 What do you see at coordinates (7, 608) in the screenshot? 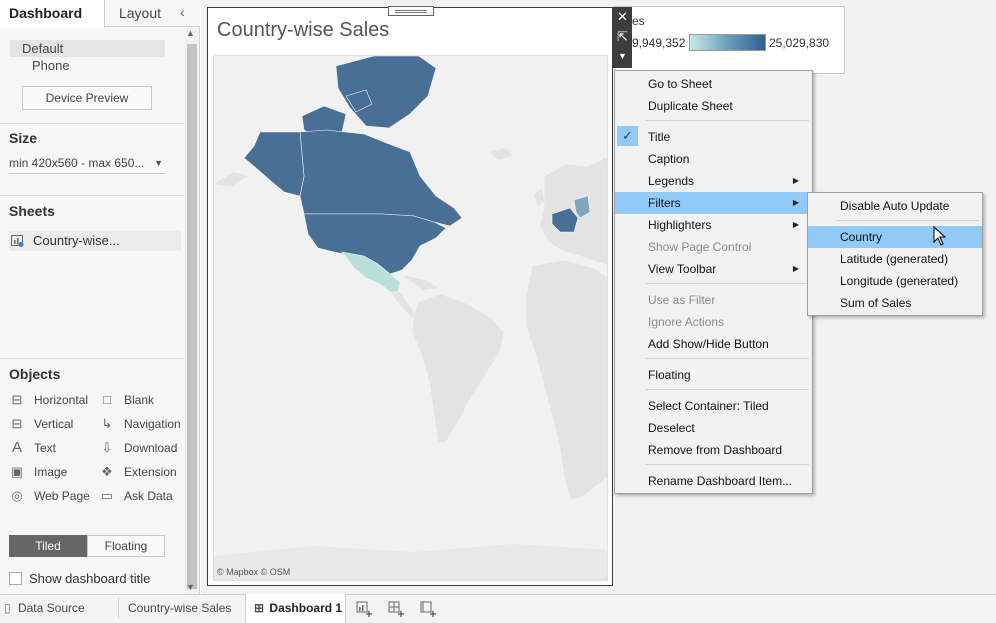
I see `database-icon: ▯` at bounding box center [7, 608].